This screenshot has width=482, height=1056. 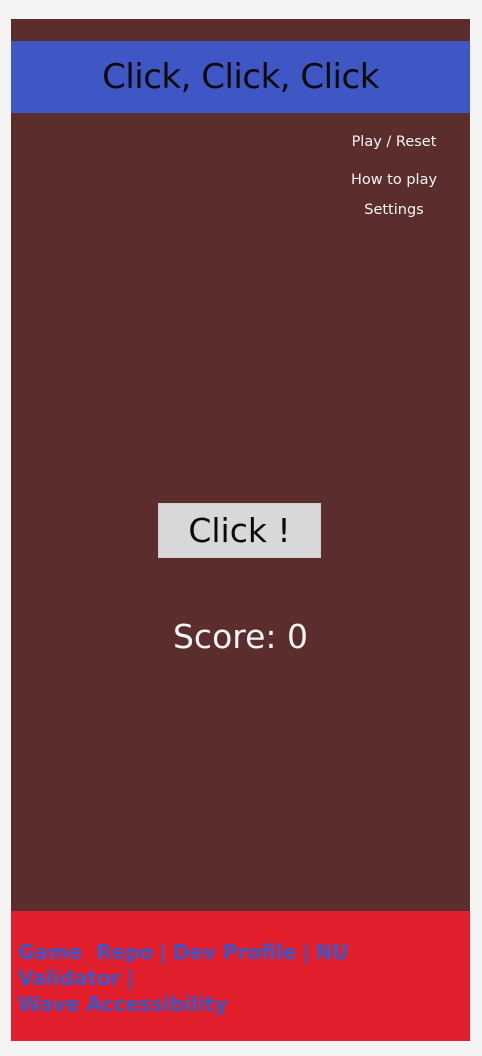 I want to click on click-button: Click !, so click(x=239, y=530).